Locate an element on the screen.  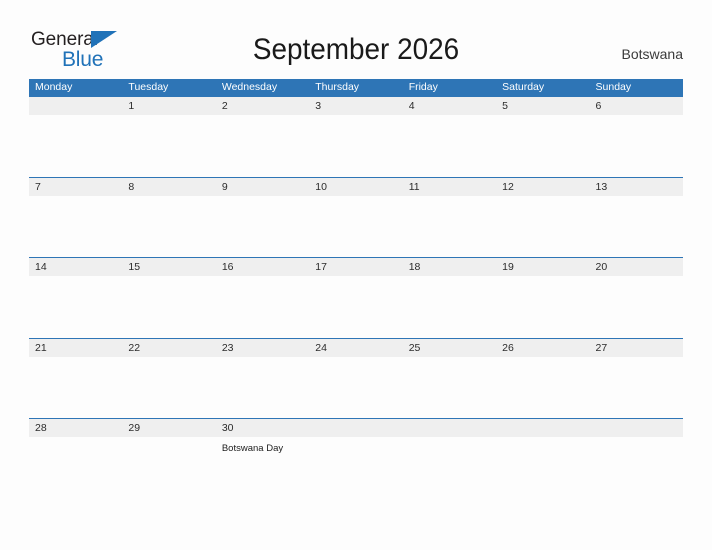
day-number: 29 is located at coordinates (134, 428).